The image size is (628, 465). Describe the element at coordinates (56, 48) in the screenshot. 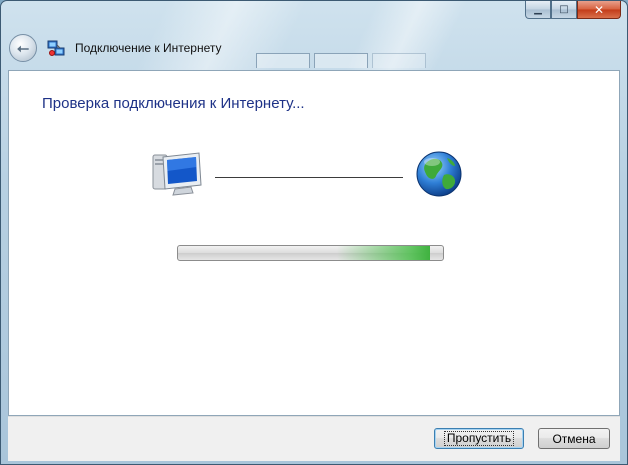

I see `network-connection-icon` at that location.